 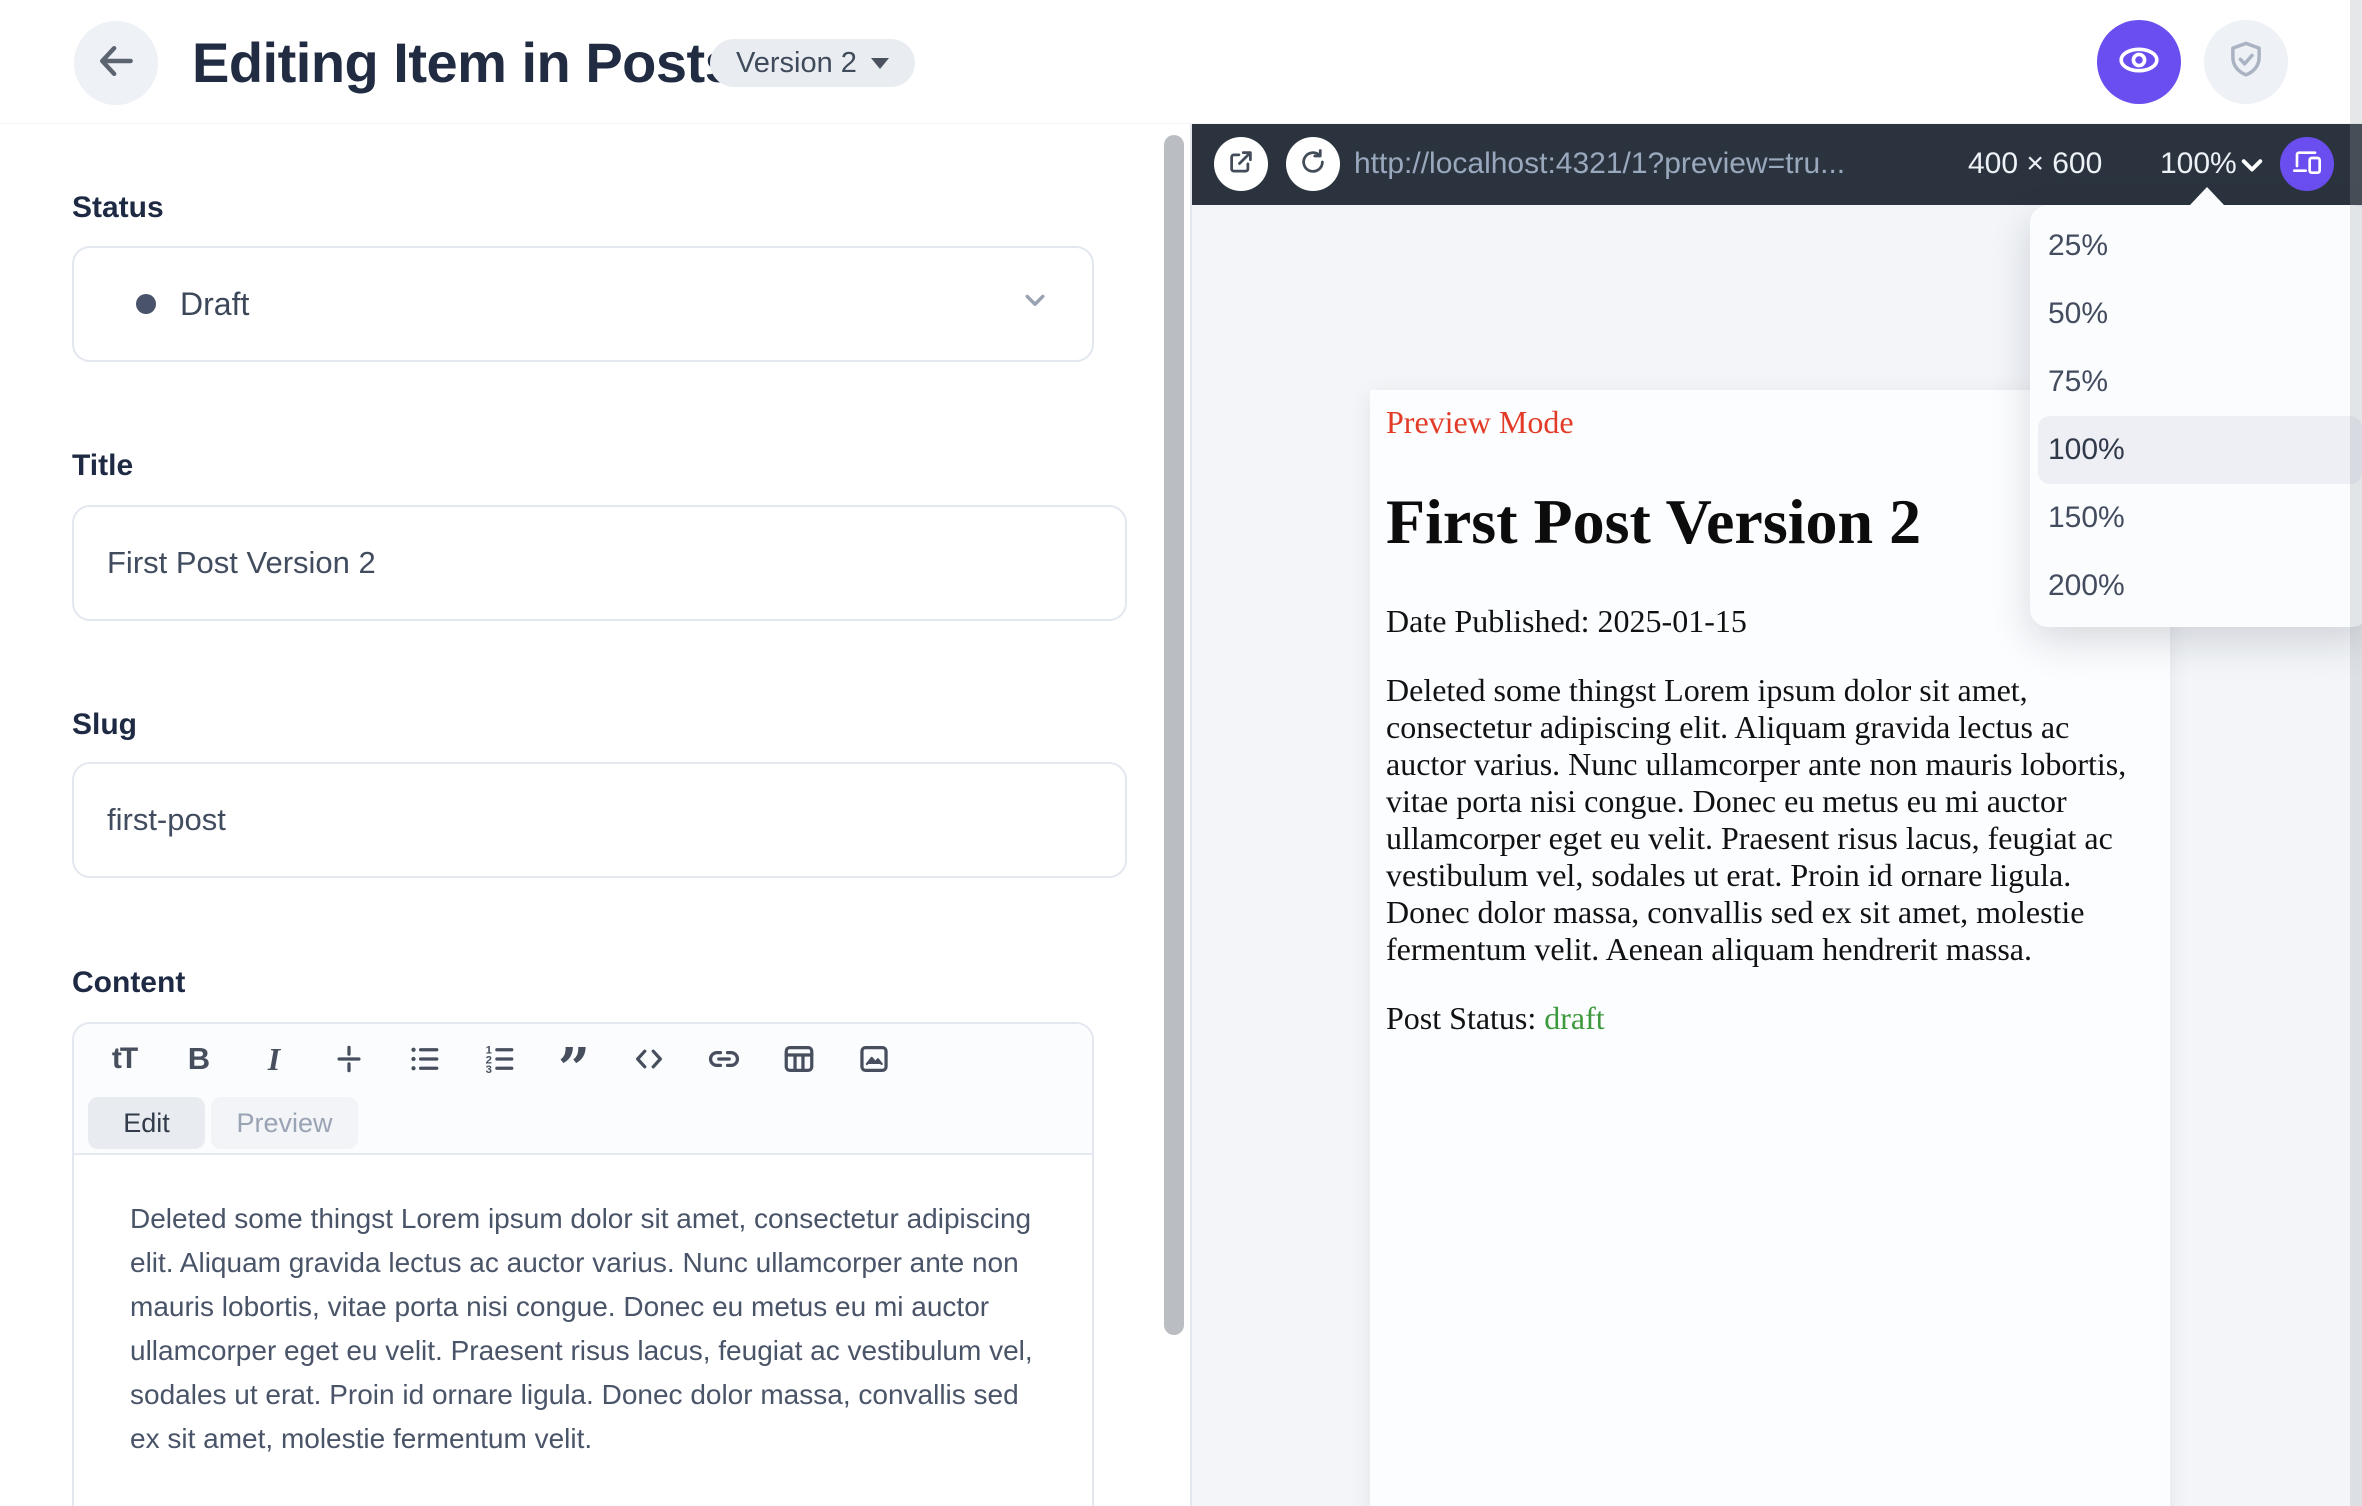 I want to click on status-value: Draft, so click(x=215, y=303).